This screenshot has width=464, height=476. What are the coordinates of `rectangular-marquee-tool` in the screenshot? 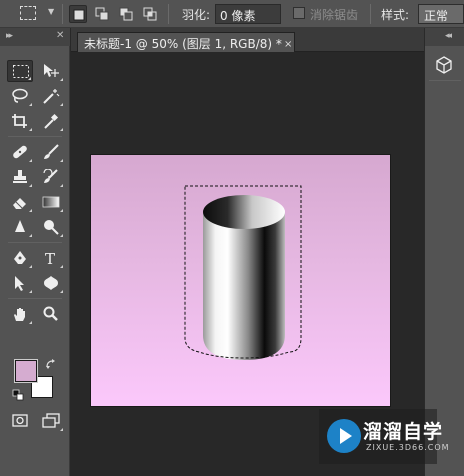 It's located at (20, 71).